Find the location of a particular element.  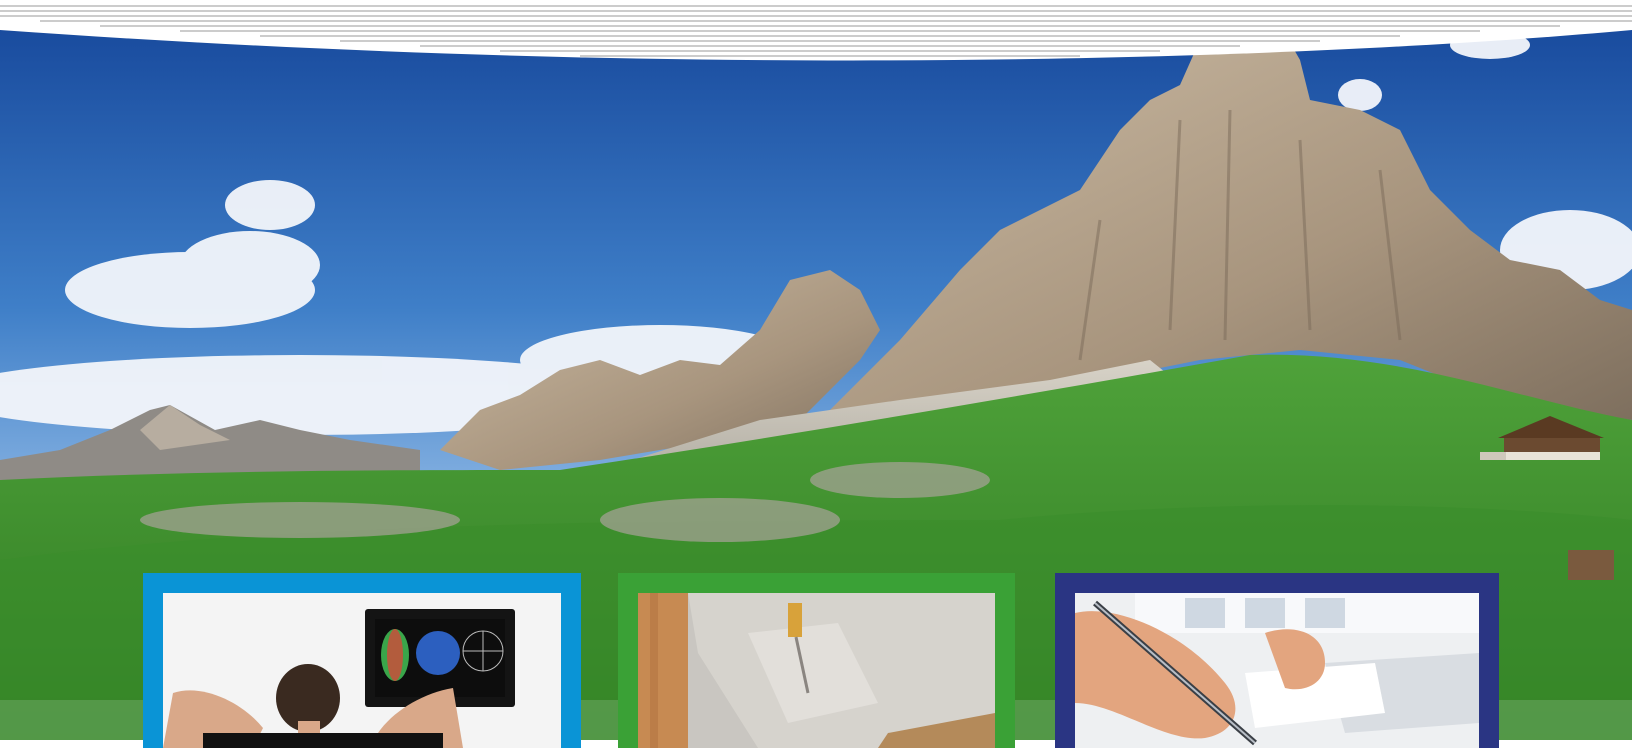

monitor-with-charts-icon is located at coordinates (362, 670).